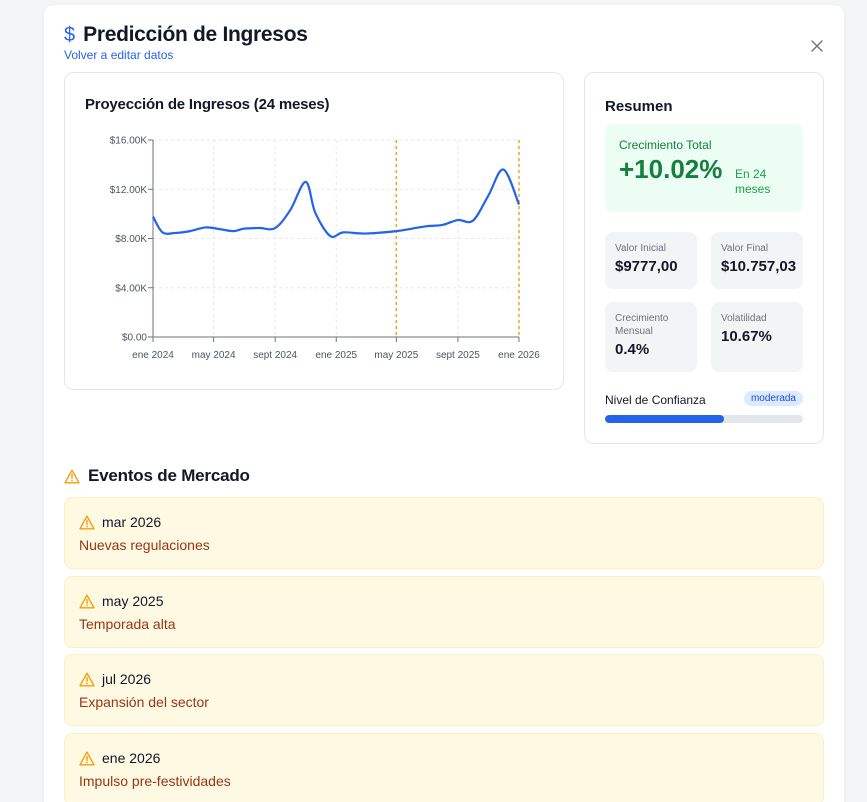 This screenshot has height=802, width=867. I want to click on stat-value: 10.67%, so click(746, 336).